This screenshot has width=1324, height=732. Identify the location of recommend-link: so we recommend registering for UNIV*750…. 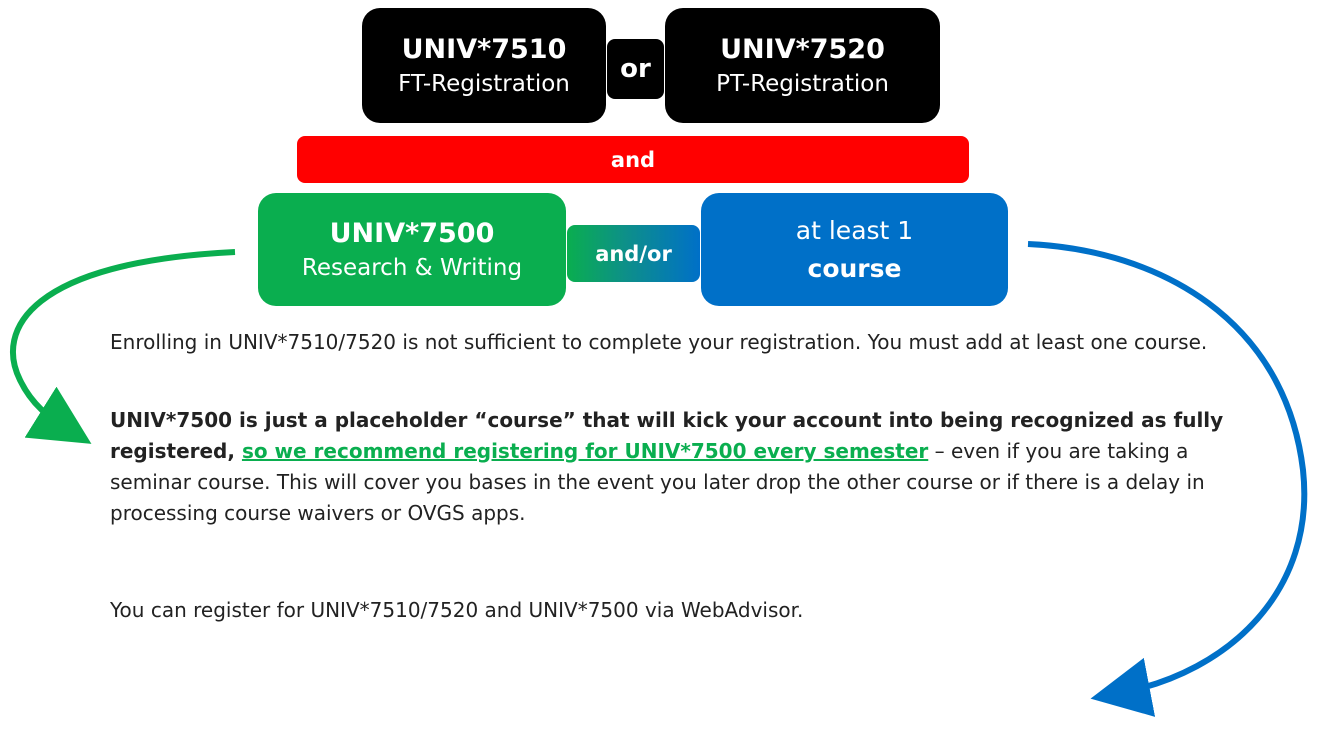
(585, 451).